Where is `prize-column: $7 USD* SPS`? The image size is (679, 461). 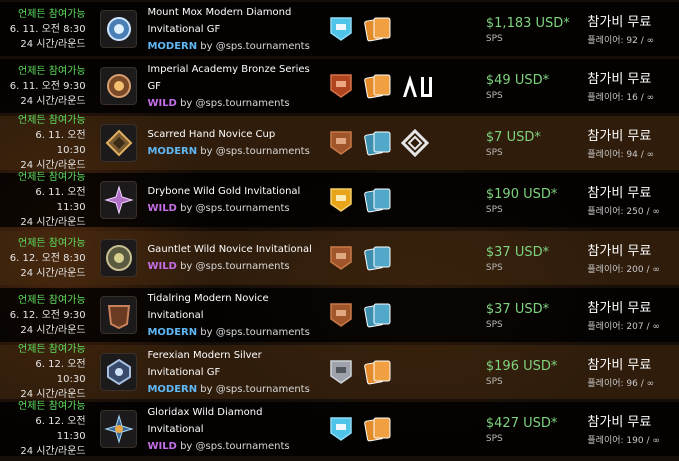 prize-column: $7 USD* SPS is located at coordinates (537, 143).